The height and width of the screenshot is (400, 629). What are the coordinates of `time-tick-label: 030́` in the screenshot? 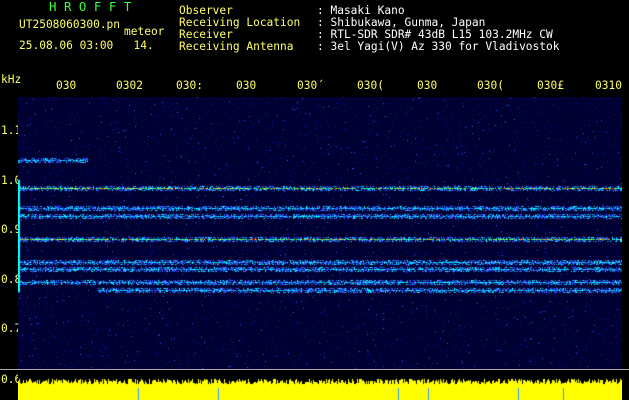 It's located at (307, 85).